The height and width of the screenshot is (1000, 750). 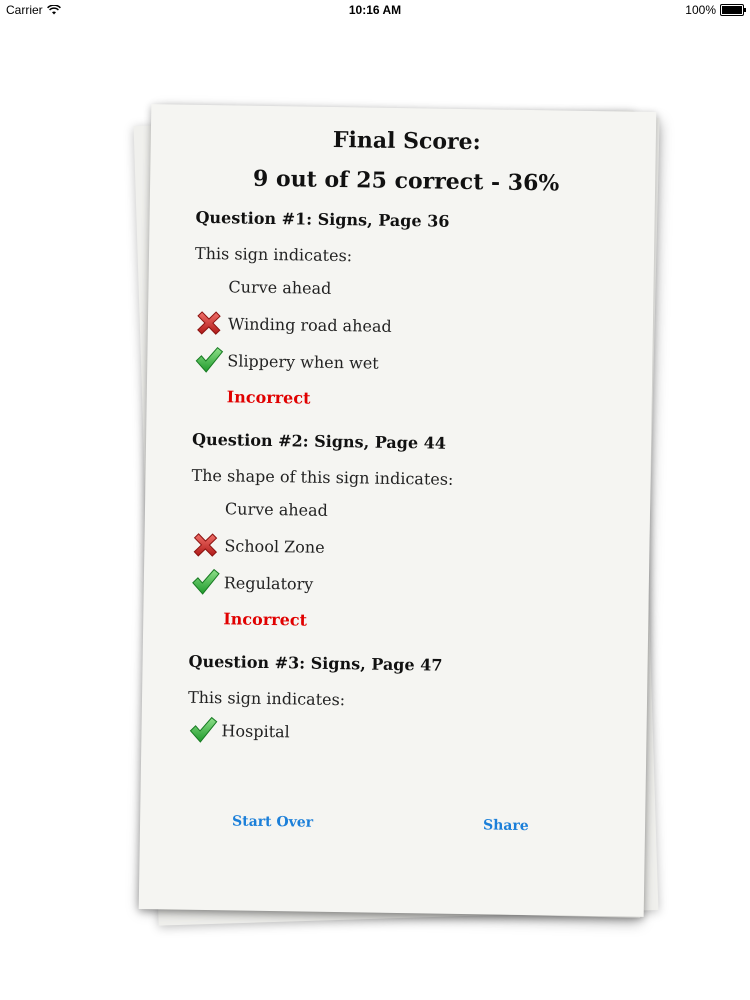 What do you see at coordinates (406, 141) in the screenshot?
I see `final-score-title: Final Score:` at bounding box center [406, 141].